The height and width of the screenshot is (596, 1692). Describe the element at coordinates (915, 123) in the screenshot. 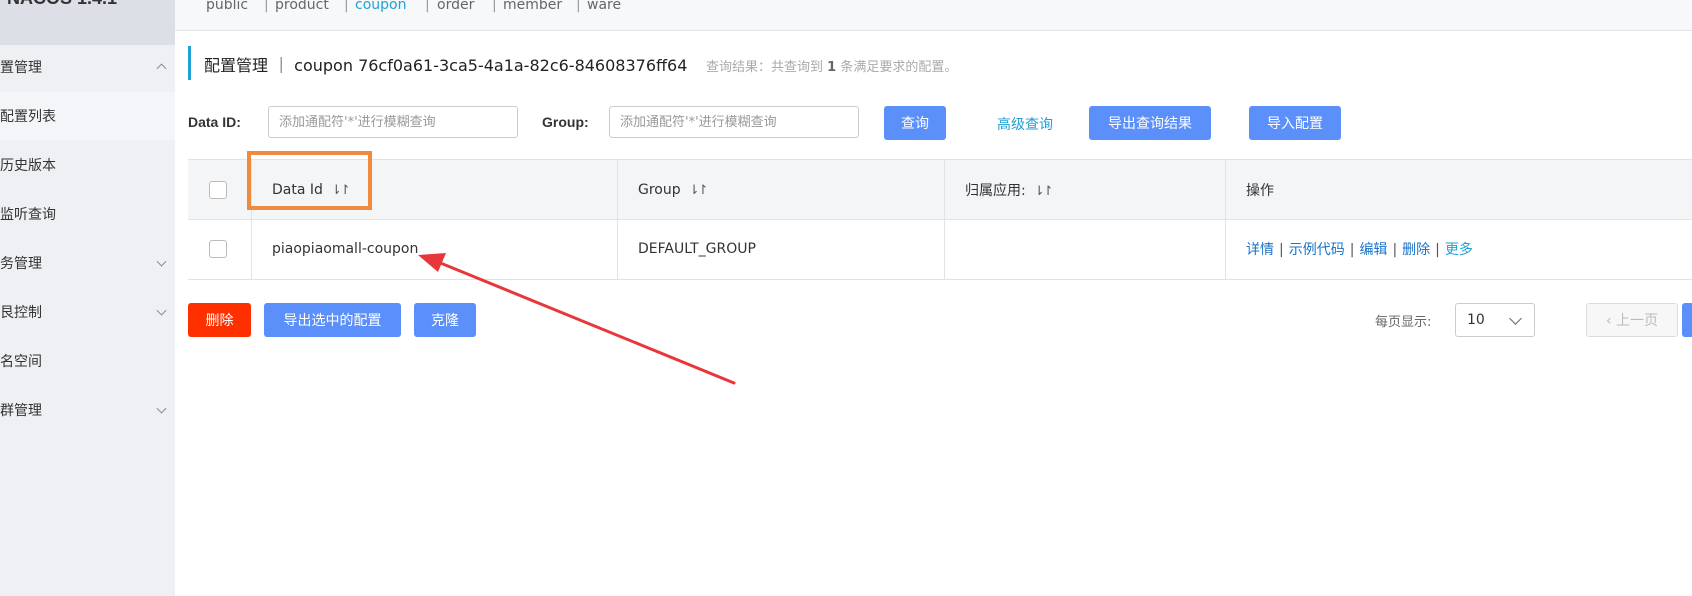

I see `query-button: 查询` at that location.